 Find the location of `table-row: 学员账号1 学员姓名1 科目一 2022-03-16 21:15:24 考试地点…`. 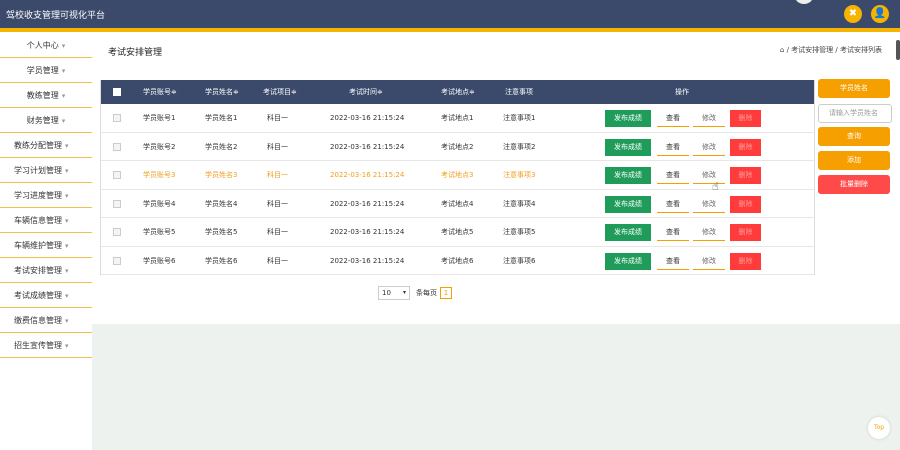

table-row: 学员账号1 学员姓名1 科目一 2022-03-16 21:15:24 考试地点… is located at coordinates (457, 118).